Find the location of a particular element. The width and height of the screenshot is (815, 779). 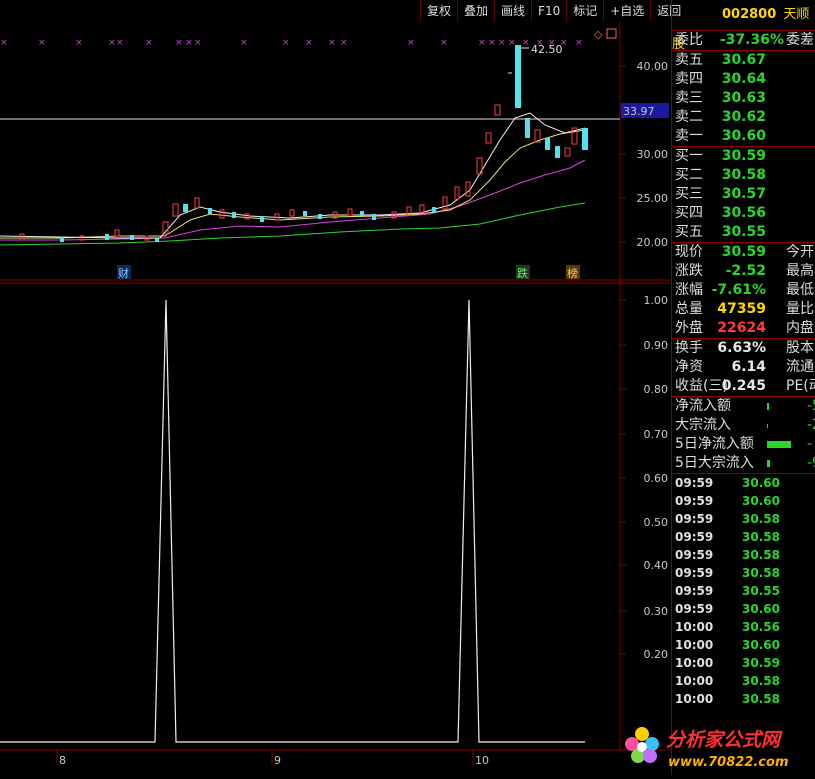

outer-value: 22624 is located at coordinates (741, 328).